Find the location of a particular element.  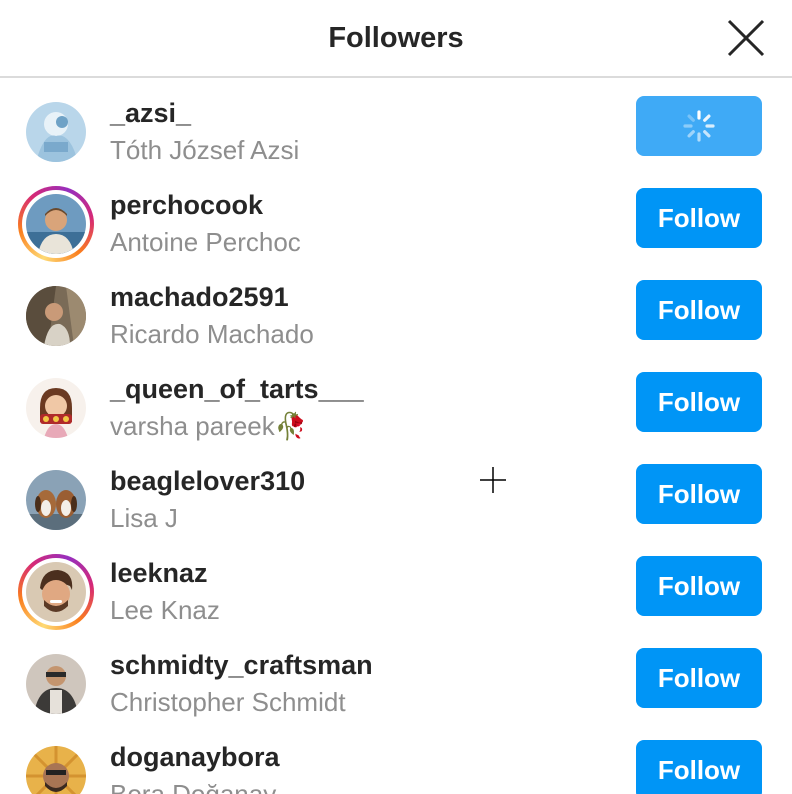

follower-username: schmidty_craftsman is located at coordinates (241, 665).